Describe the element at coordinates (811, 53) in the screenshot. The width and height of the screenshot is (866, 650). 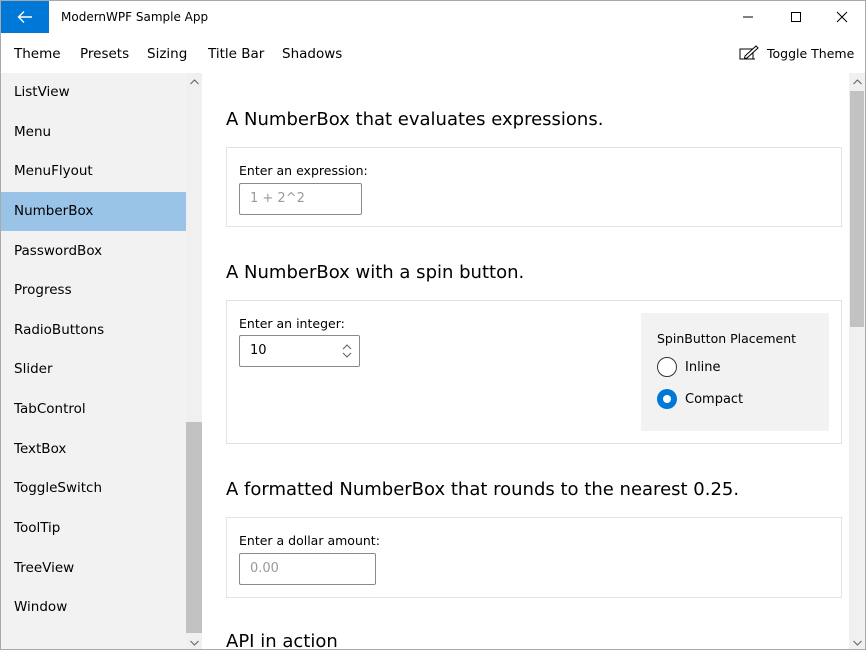
I see `toggle-theme-label: Toggle Theme` at that location.